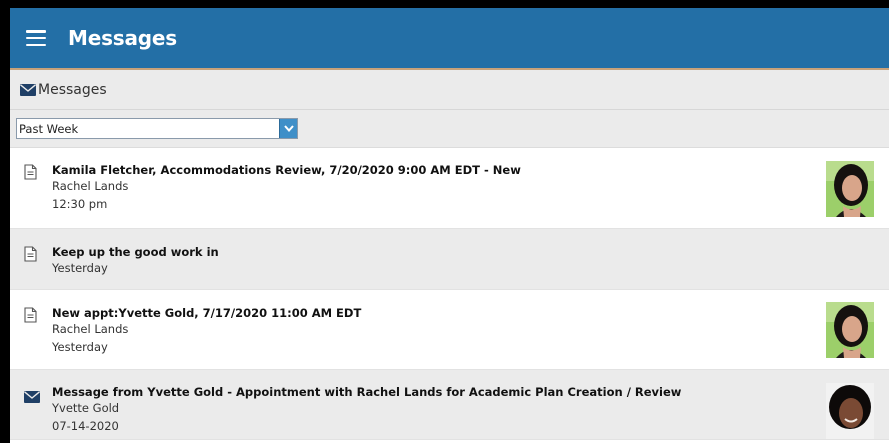 The width and height of the screenshot is (889, 443). Describe the element at coordinates (80, 204) in the screenshot. I see `message-time: 12:30 pm` at that location.